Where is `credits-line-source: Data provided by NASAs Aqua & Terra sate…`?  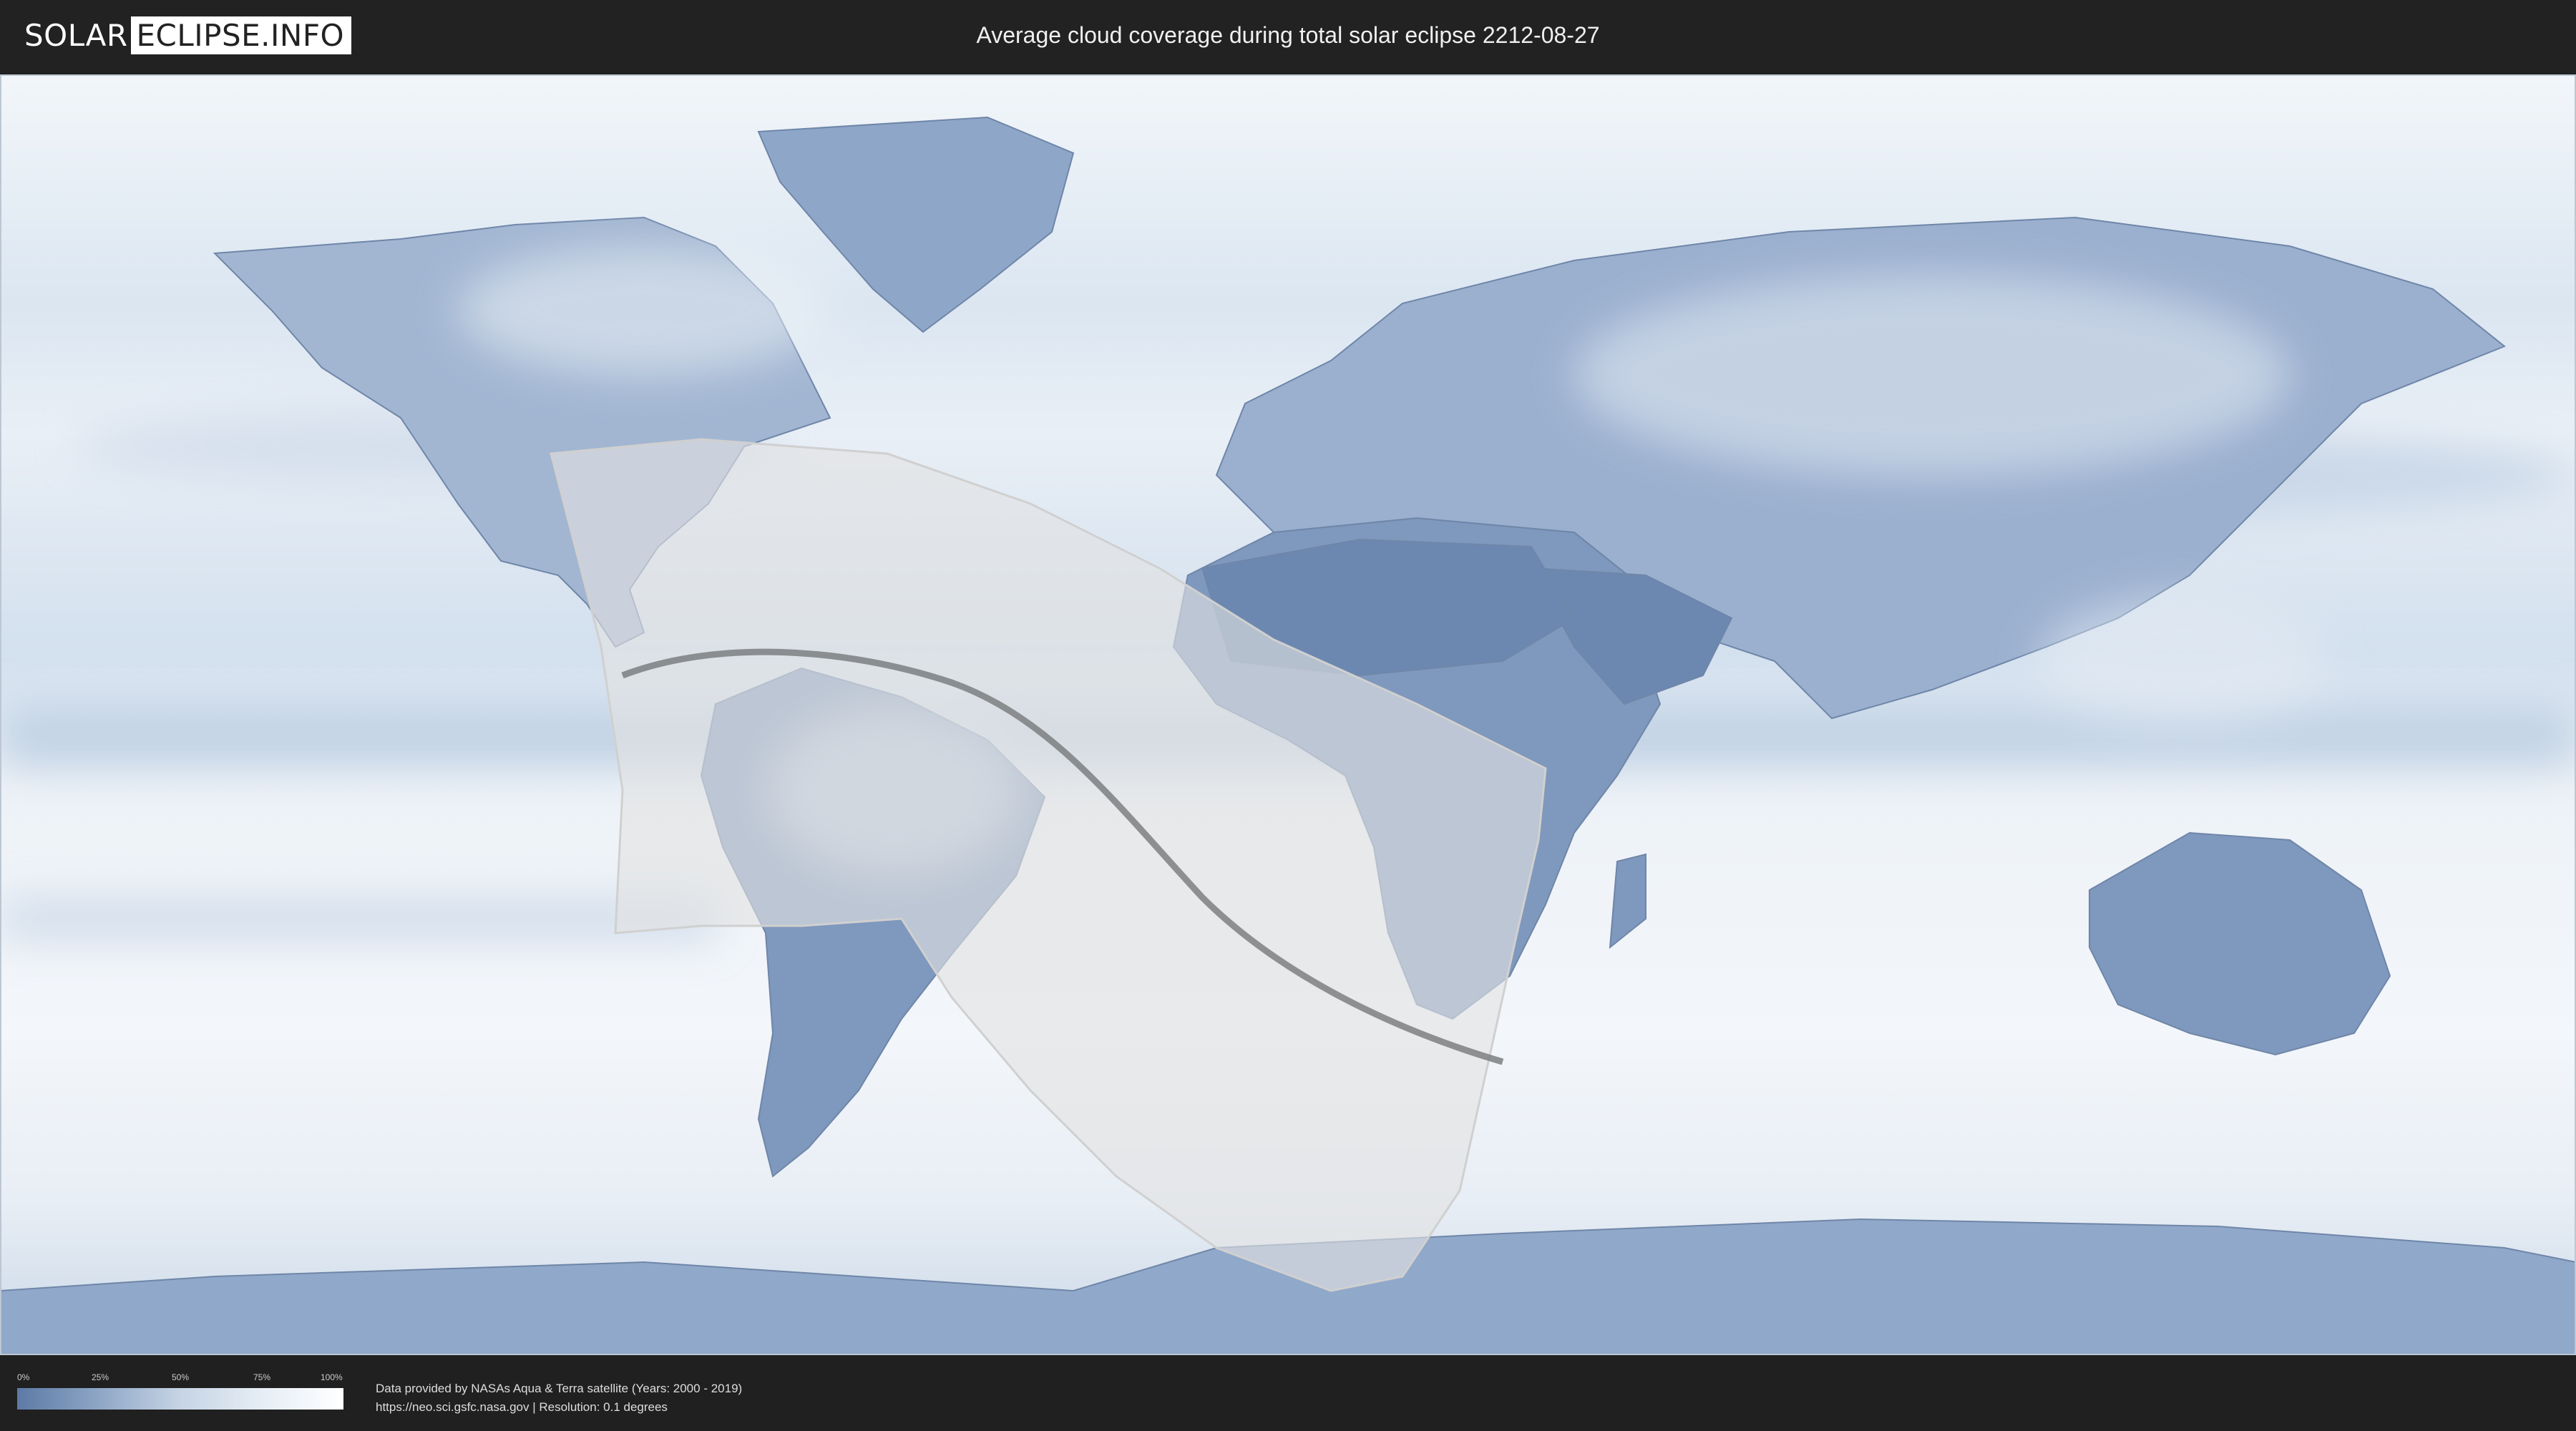
credits-line-source: Data provided by NASAs Aqua & Terra sate… is located at coordinates (559, 1388).